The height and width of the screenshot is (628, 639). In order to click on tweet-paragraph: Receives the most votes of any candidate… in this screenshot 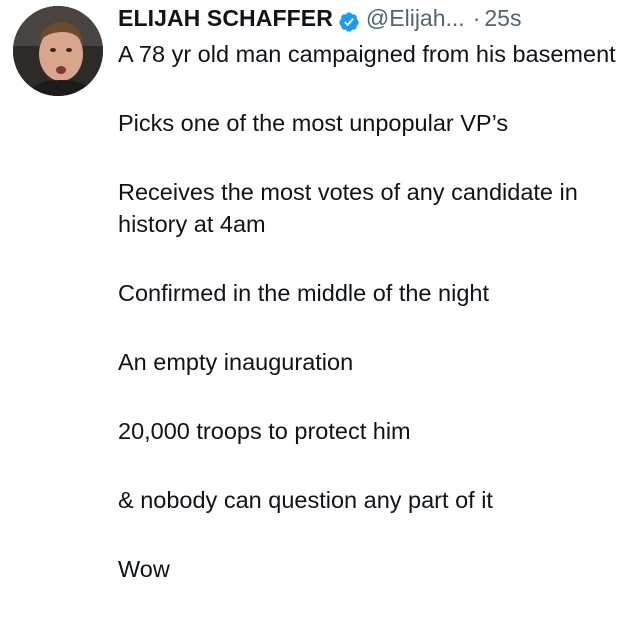, I will do `click(348, 208)`.